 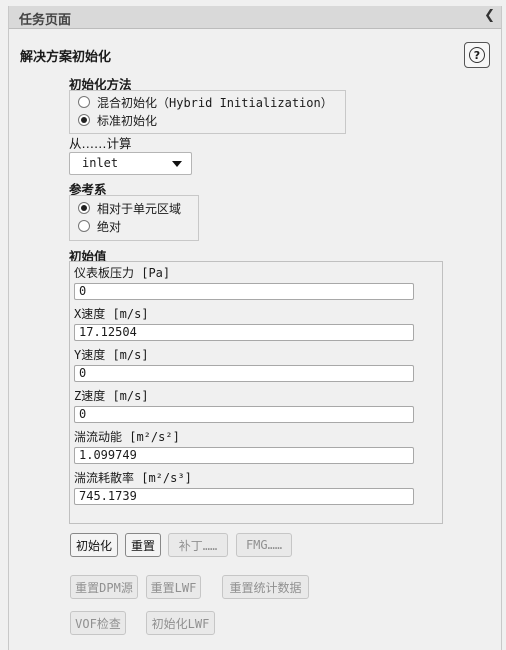 I want to click on triangle-down-icon, so click(x=177, y=164).